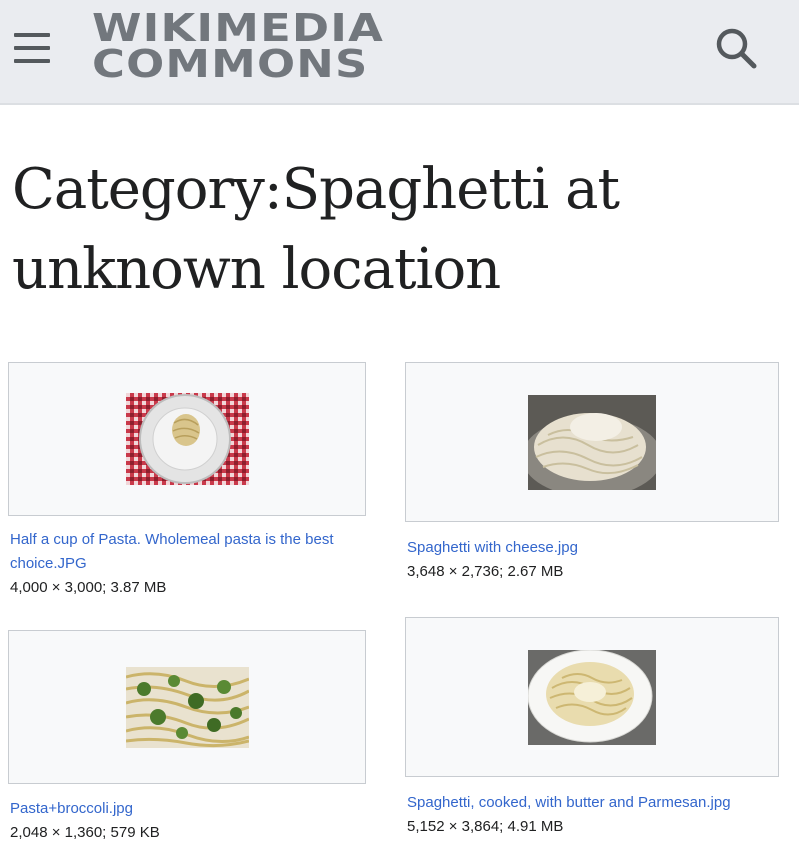  What do you see at coordinates (316, 229) in the screenshot?
I see `page-title: Category:Spaghetti at unknown location` at bounding box center [316, 229].